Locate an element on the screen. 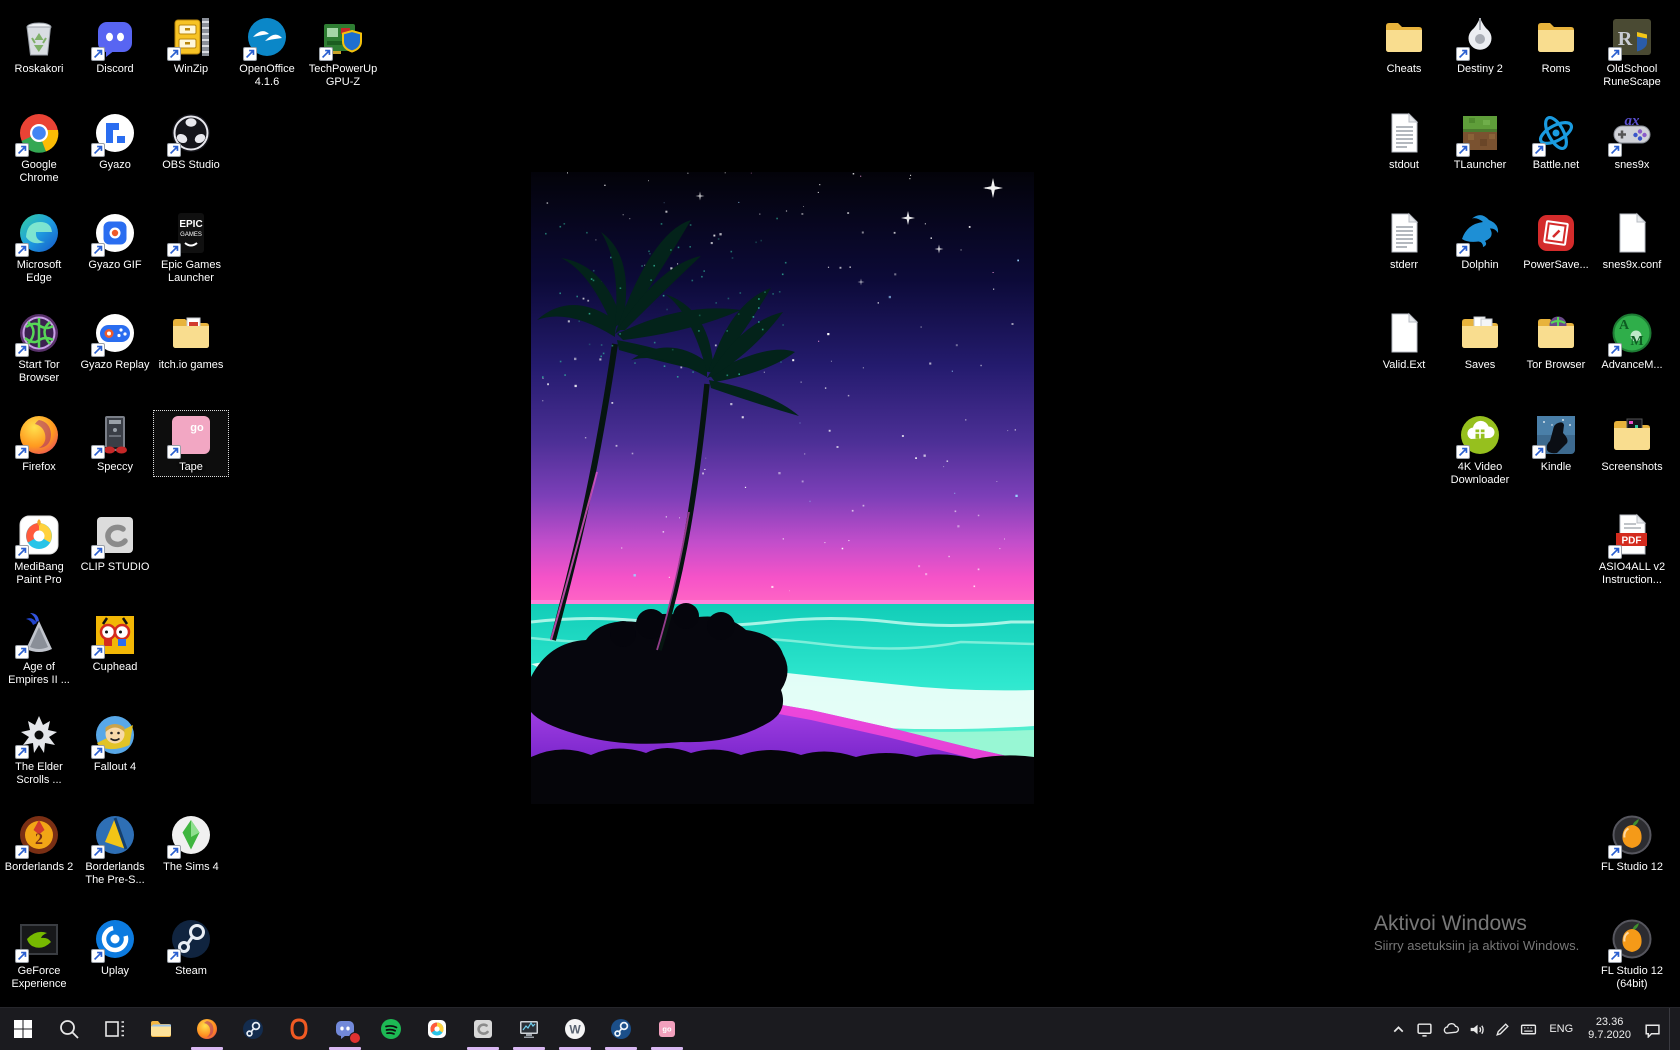 This screenshot has width=1680, height=1050. taskbar-button-start is located at coordinates (23, 1029).